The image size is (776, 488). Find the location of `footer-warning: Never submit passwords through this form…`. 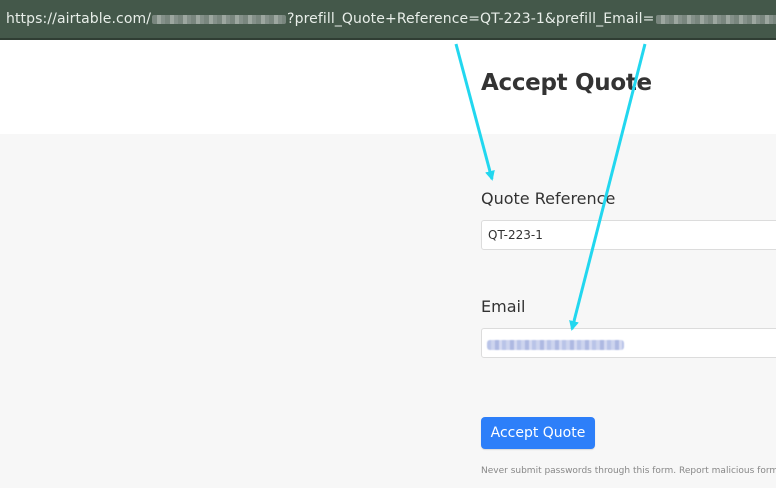

footer-warning: Never submit passwords through this form… is located at coordinates (579, 471).